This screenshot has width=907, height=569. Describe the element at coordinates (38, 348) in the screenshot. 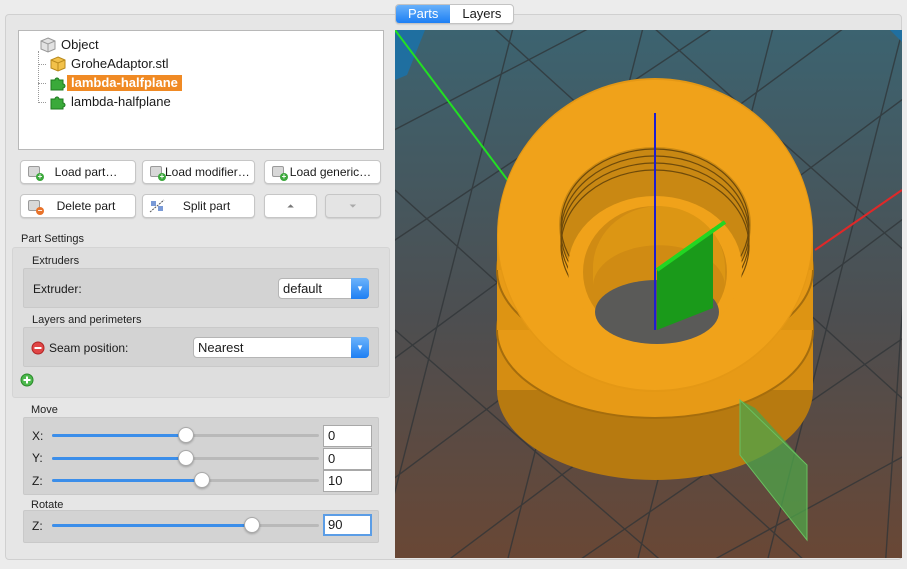

I see `remove-setting-icon` at that location.